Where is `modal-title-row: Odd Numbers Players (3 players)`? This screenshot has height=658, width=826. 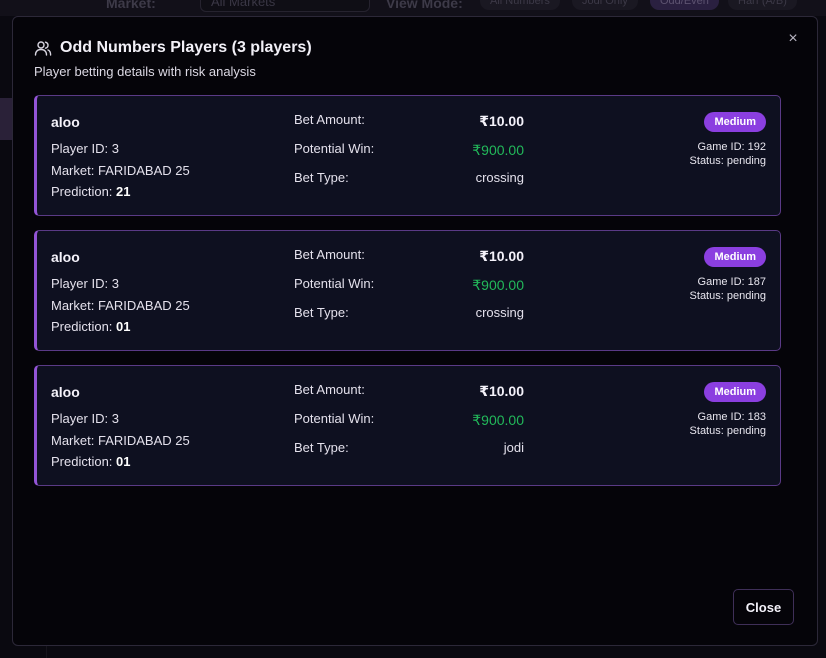 modal-title-row: Odd Numbers Players (3 players) is located at coordinates (405, 48).